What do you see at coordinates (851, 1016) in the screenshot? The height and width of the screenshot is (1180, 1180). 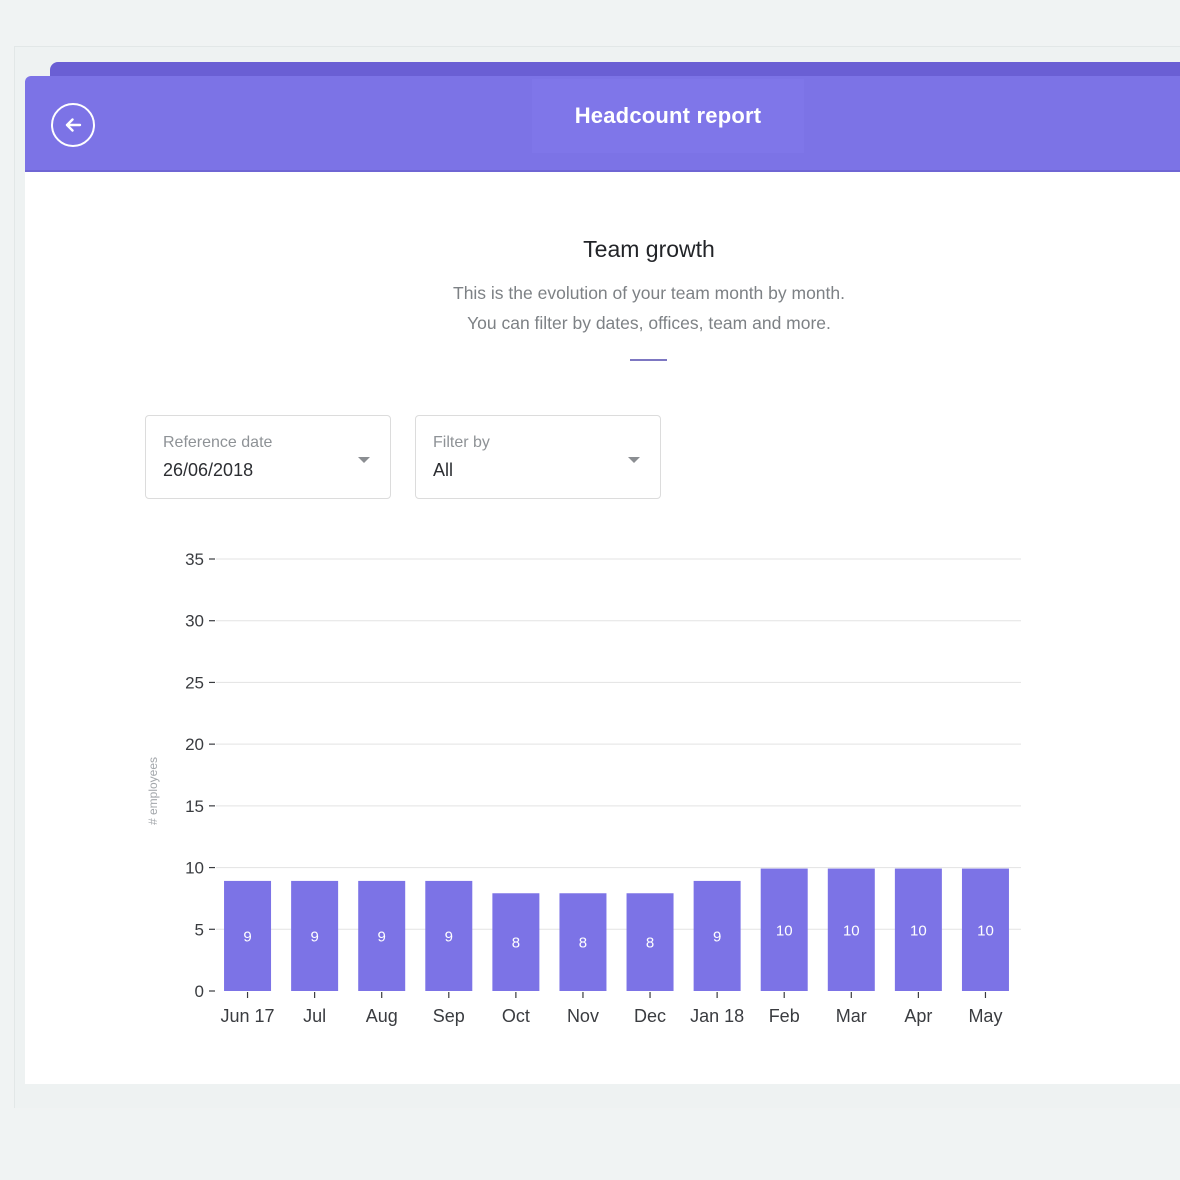 I see `x-tick-label: Mar` at bounding box center [851, 1016].